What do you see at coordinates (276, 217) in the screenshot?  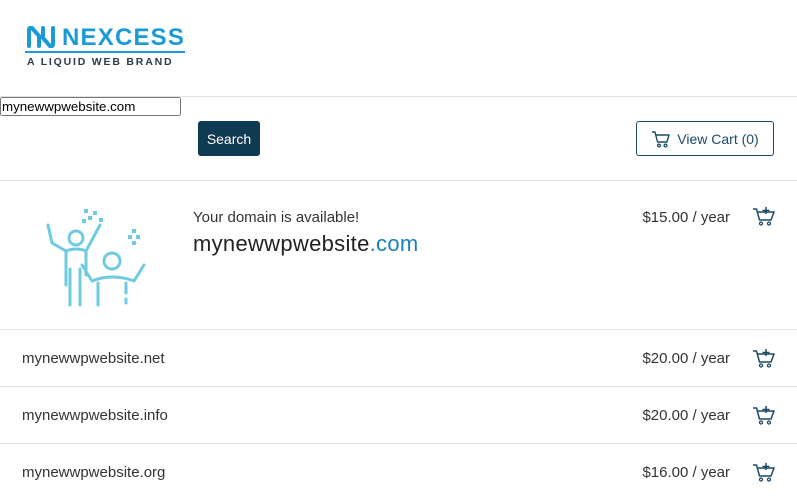 I see `availability-message: Your domain is available!` at bounding box center [276, 217].